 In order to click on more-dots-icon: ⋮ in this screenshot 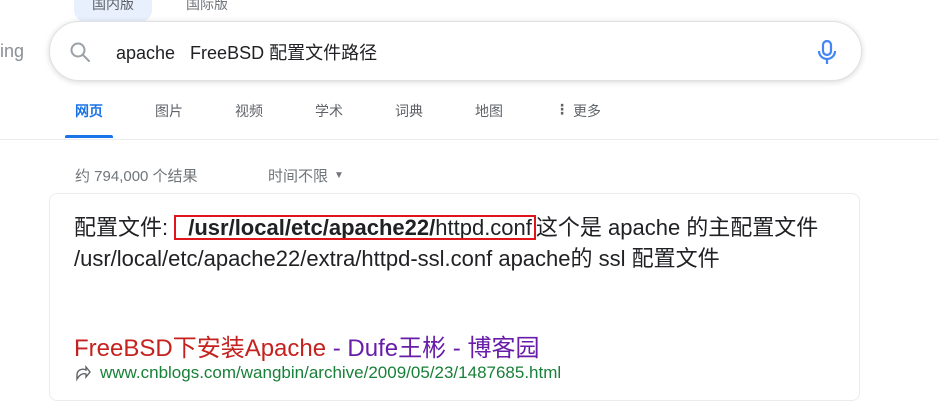, I will do `click(562, 109)`.